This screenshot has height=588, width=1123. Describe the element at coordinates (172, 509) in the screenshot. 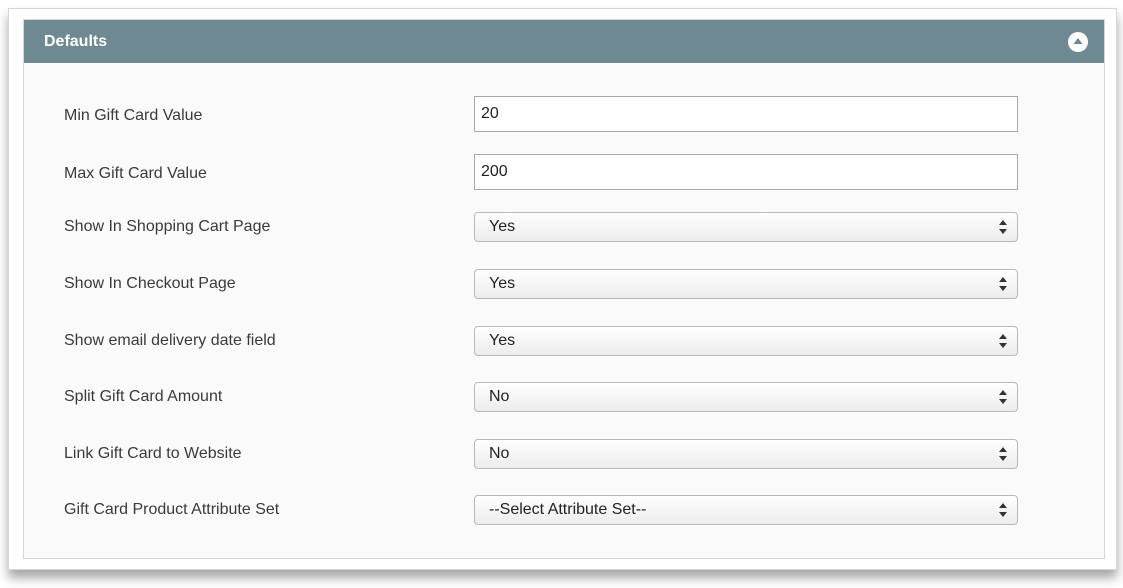

I see `gift-card-product-attribute-set-label: Gift Card Product Attribute Set` at that location.